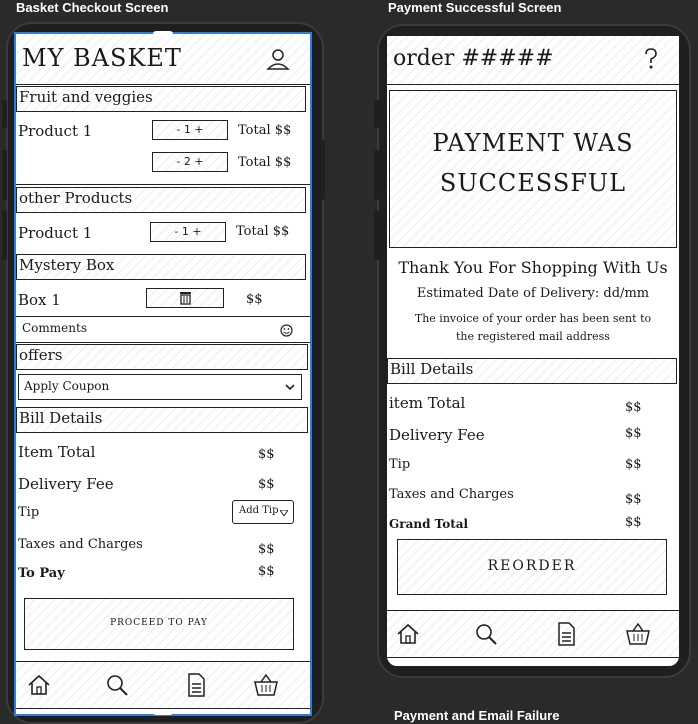  I want to click on order-title: order #####, so click(473, 58).